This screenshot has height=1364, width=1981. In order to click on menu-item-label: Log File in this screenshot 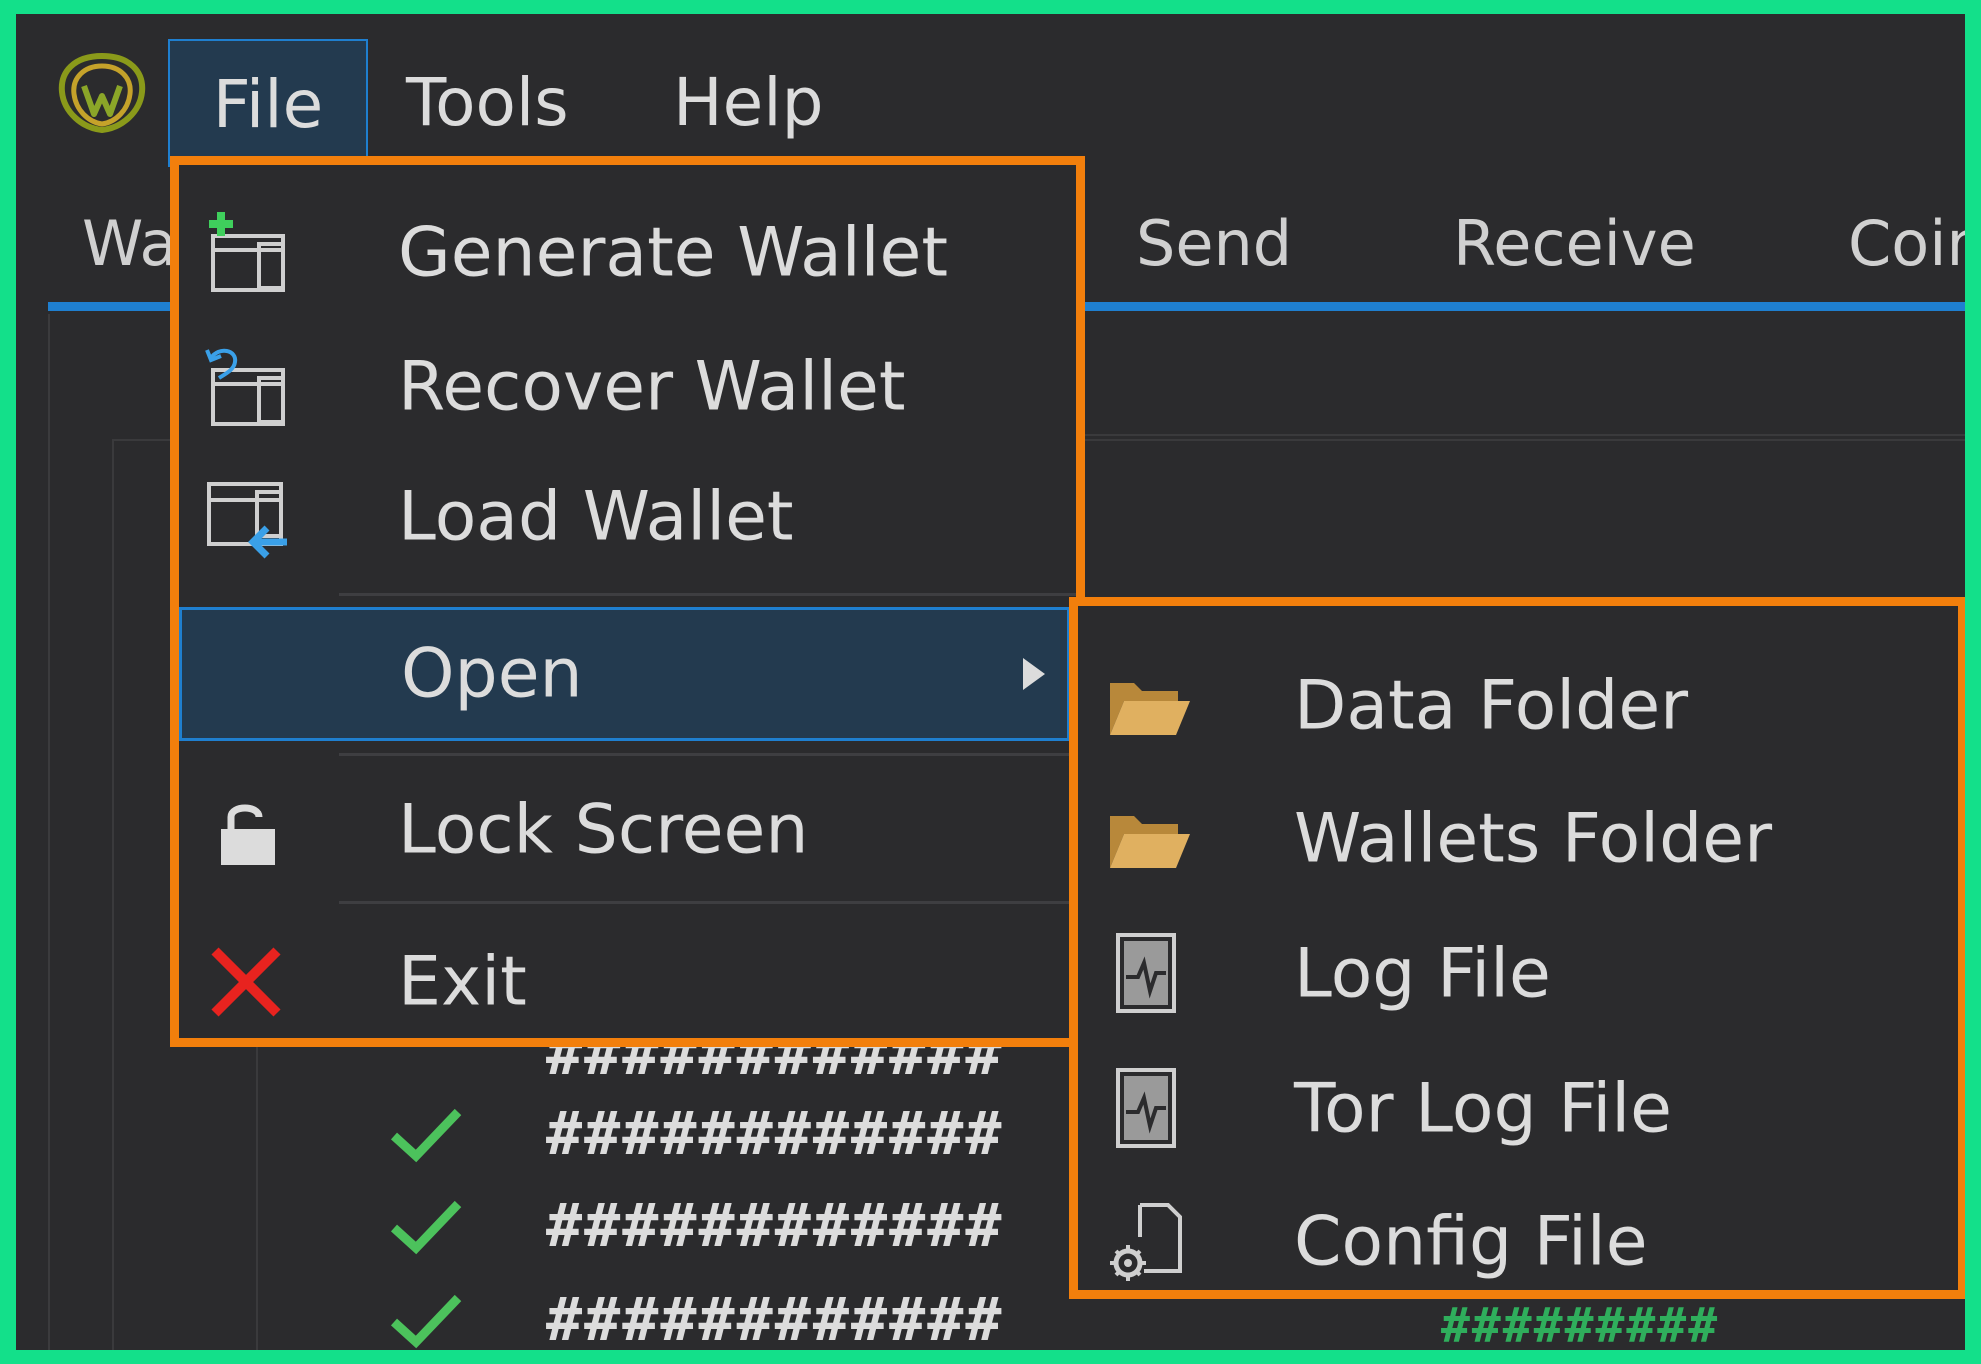, I will do `click(1422, 974)`.